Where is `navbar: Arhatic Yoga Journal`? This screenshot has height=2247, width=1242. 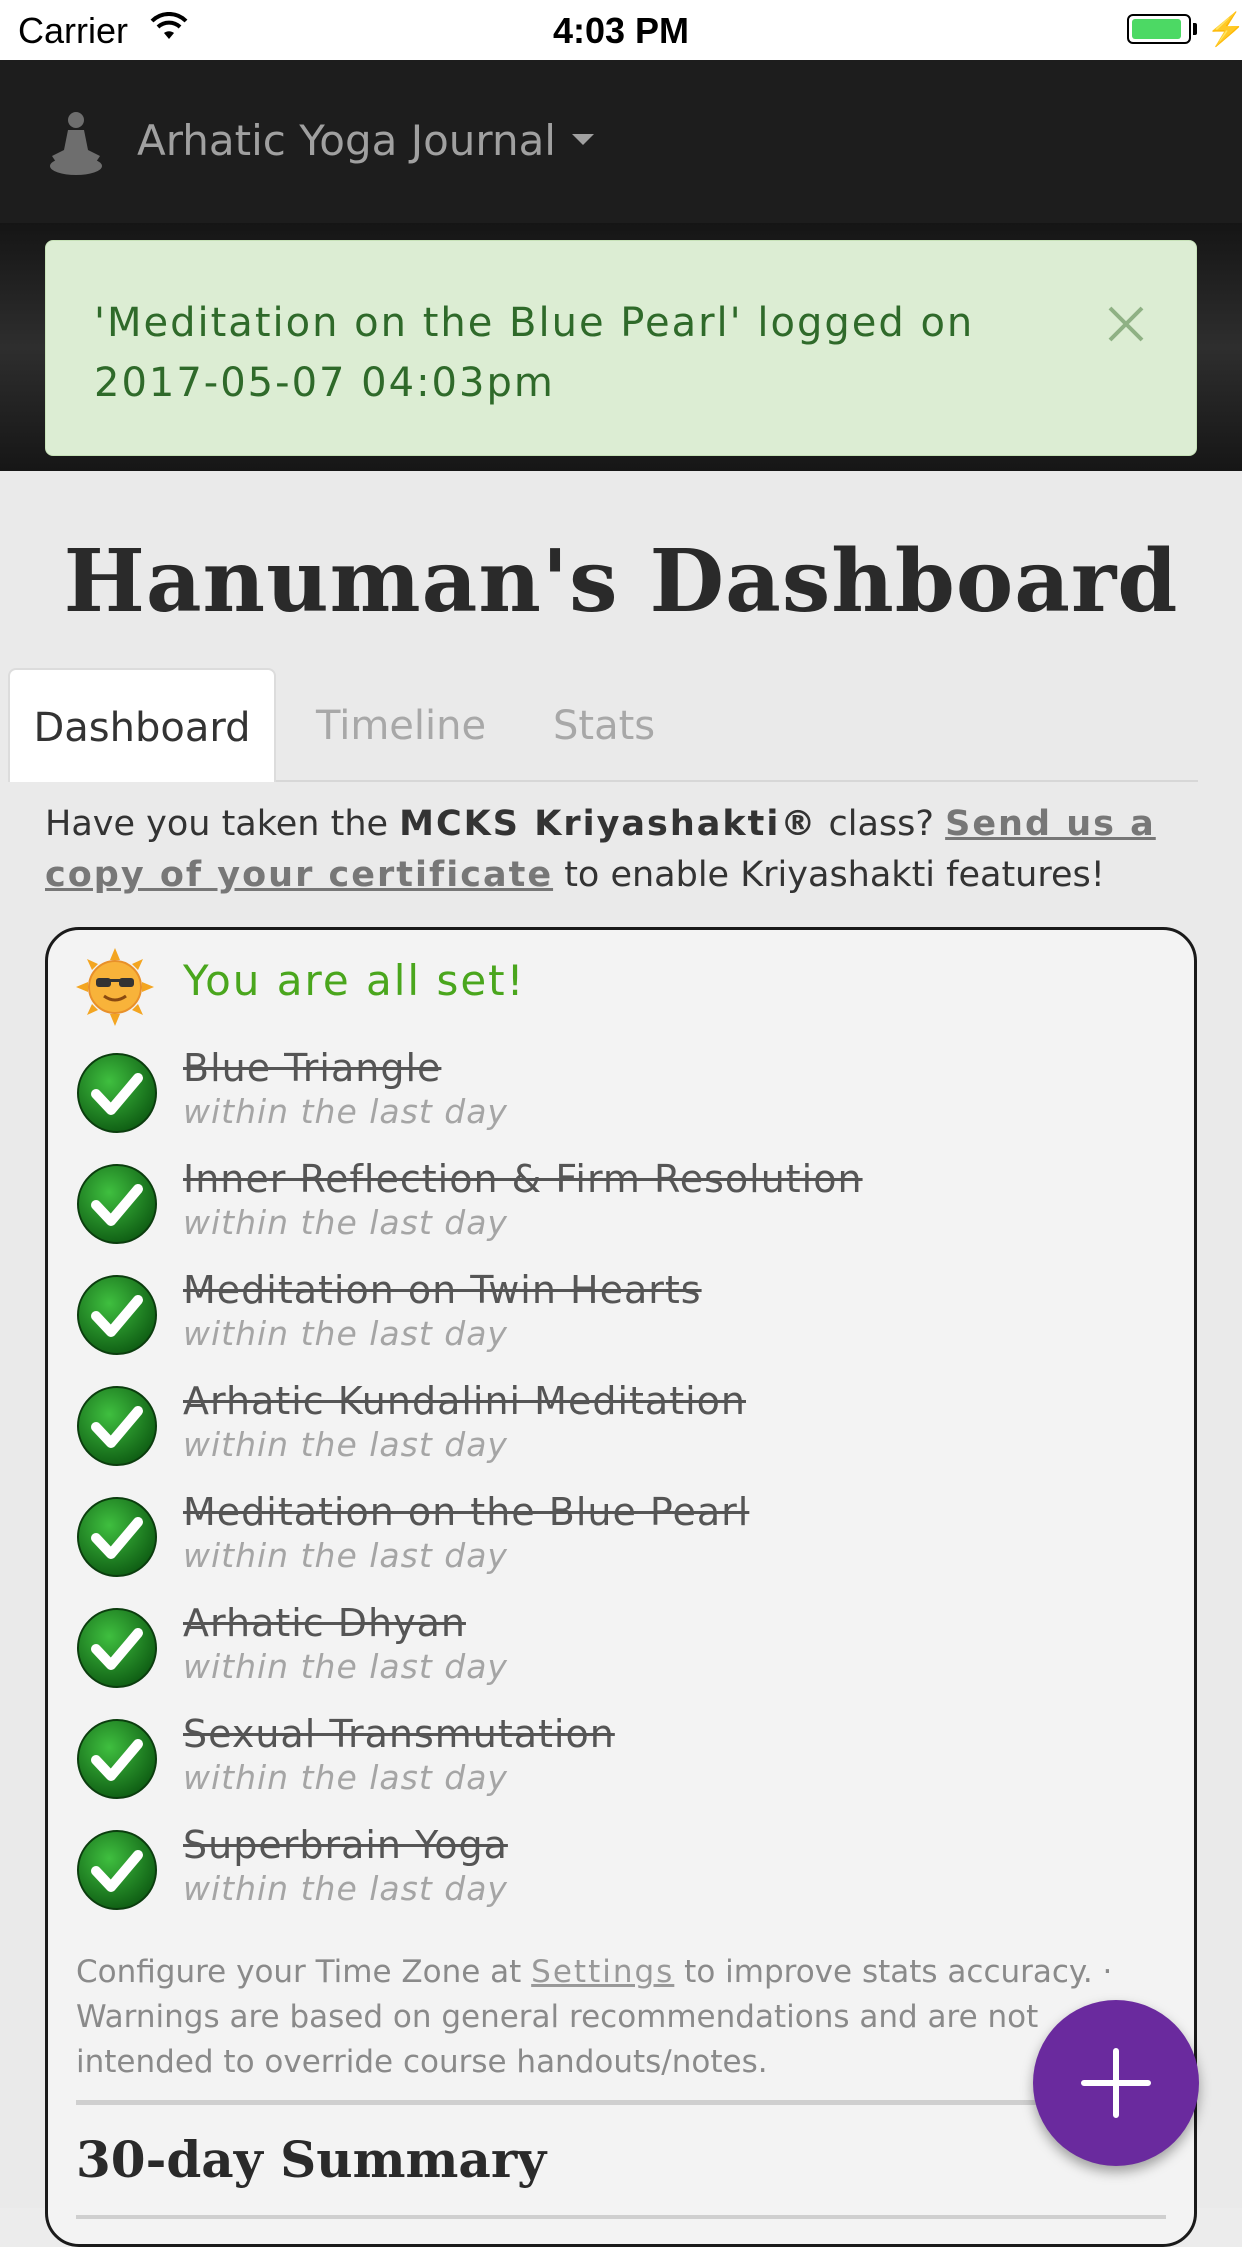
navbar: Arhatic Yoga Journal is located at coordinates (621, 141).